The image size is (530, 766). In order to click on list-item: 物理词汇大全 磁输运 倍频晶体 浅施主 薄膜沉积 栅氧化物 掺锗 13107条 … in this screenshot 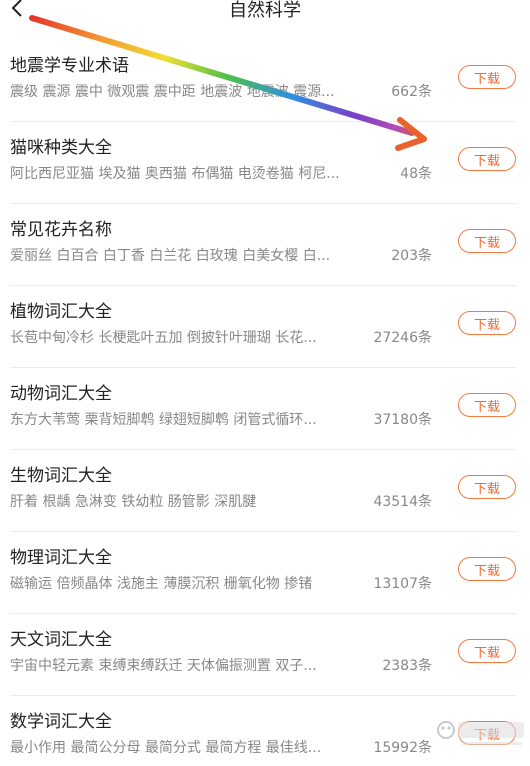, I will do `click(263, 573)`.